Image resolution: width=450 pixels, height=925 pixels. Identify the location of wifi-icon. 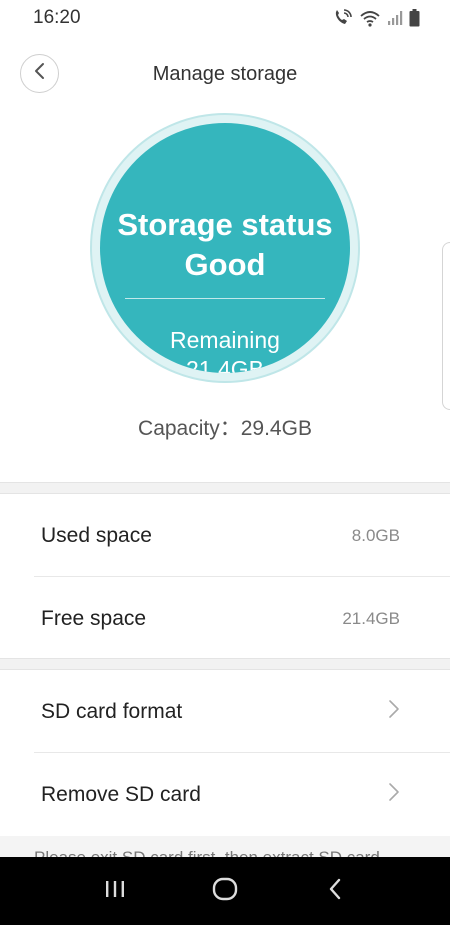
(370, 18).